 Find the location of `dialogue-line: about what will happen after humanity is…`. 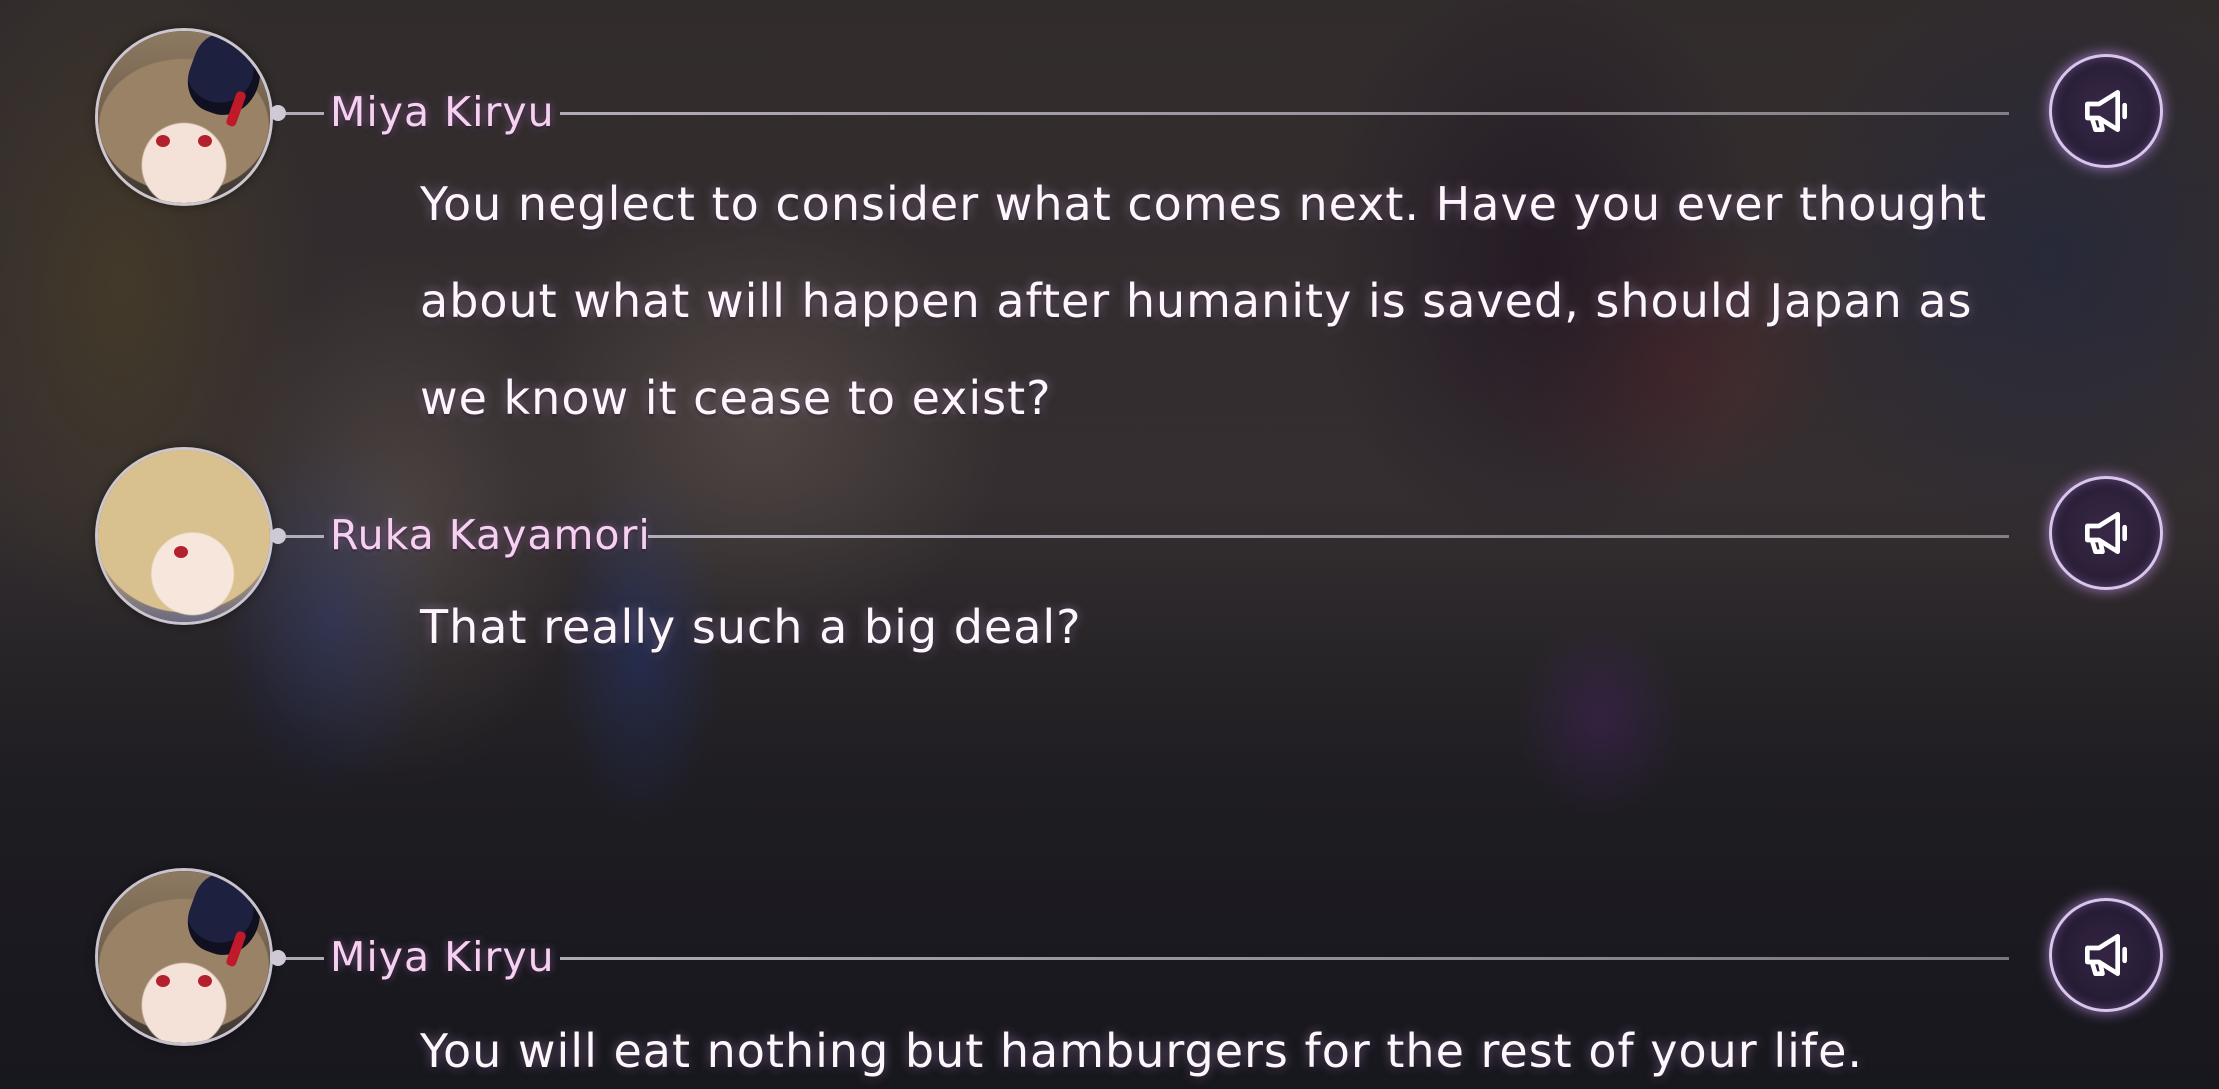

dialogue-line: about what will happen after humanity is… is located at coordinates (1196, 301).